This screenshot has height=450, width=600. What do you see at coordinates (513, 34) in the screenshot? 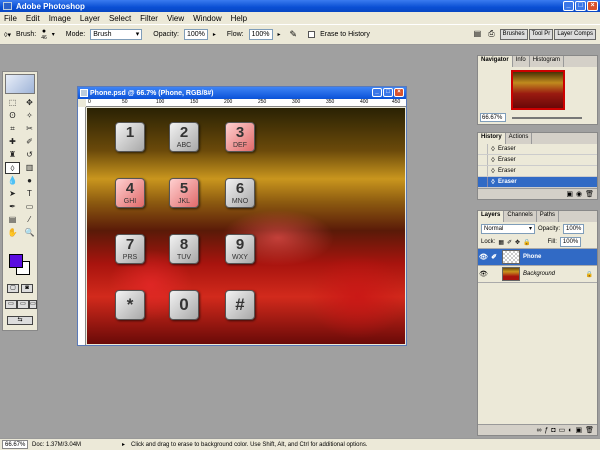
I see `well-tab-brushes: Brushes` at bounding box center [513, 34].